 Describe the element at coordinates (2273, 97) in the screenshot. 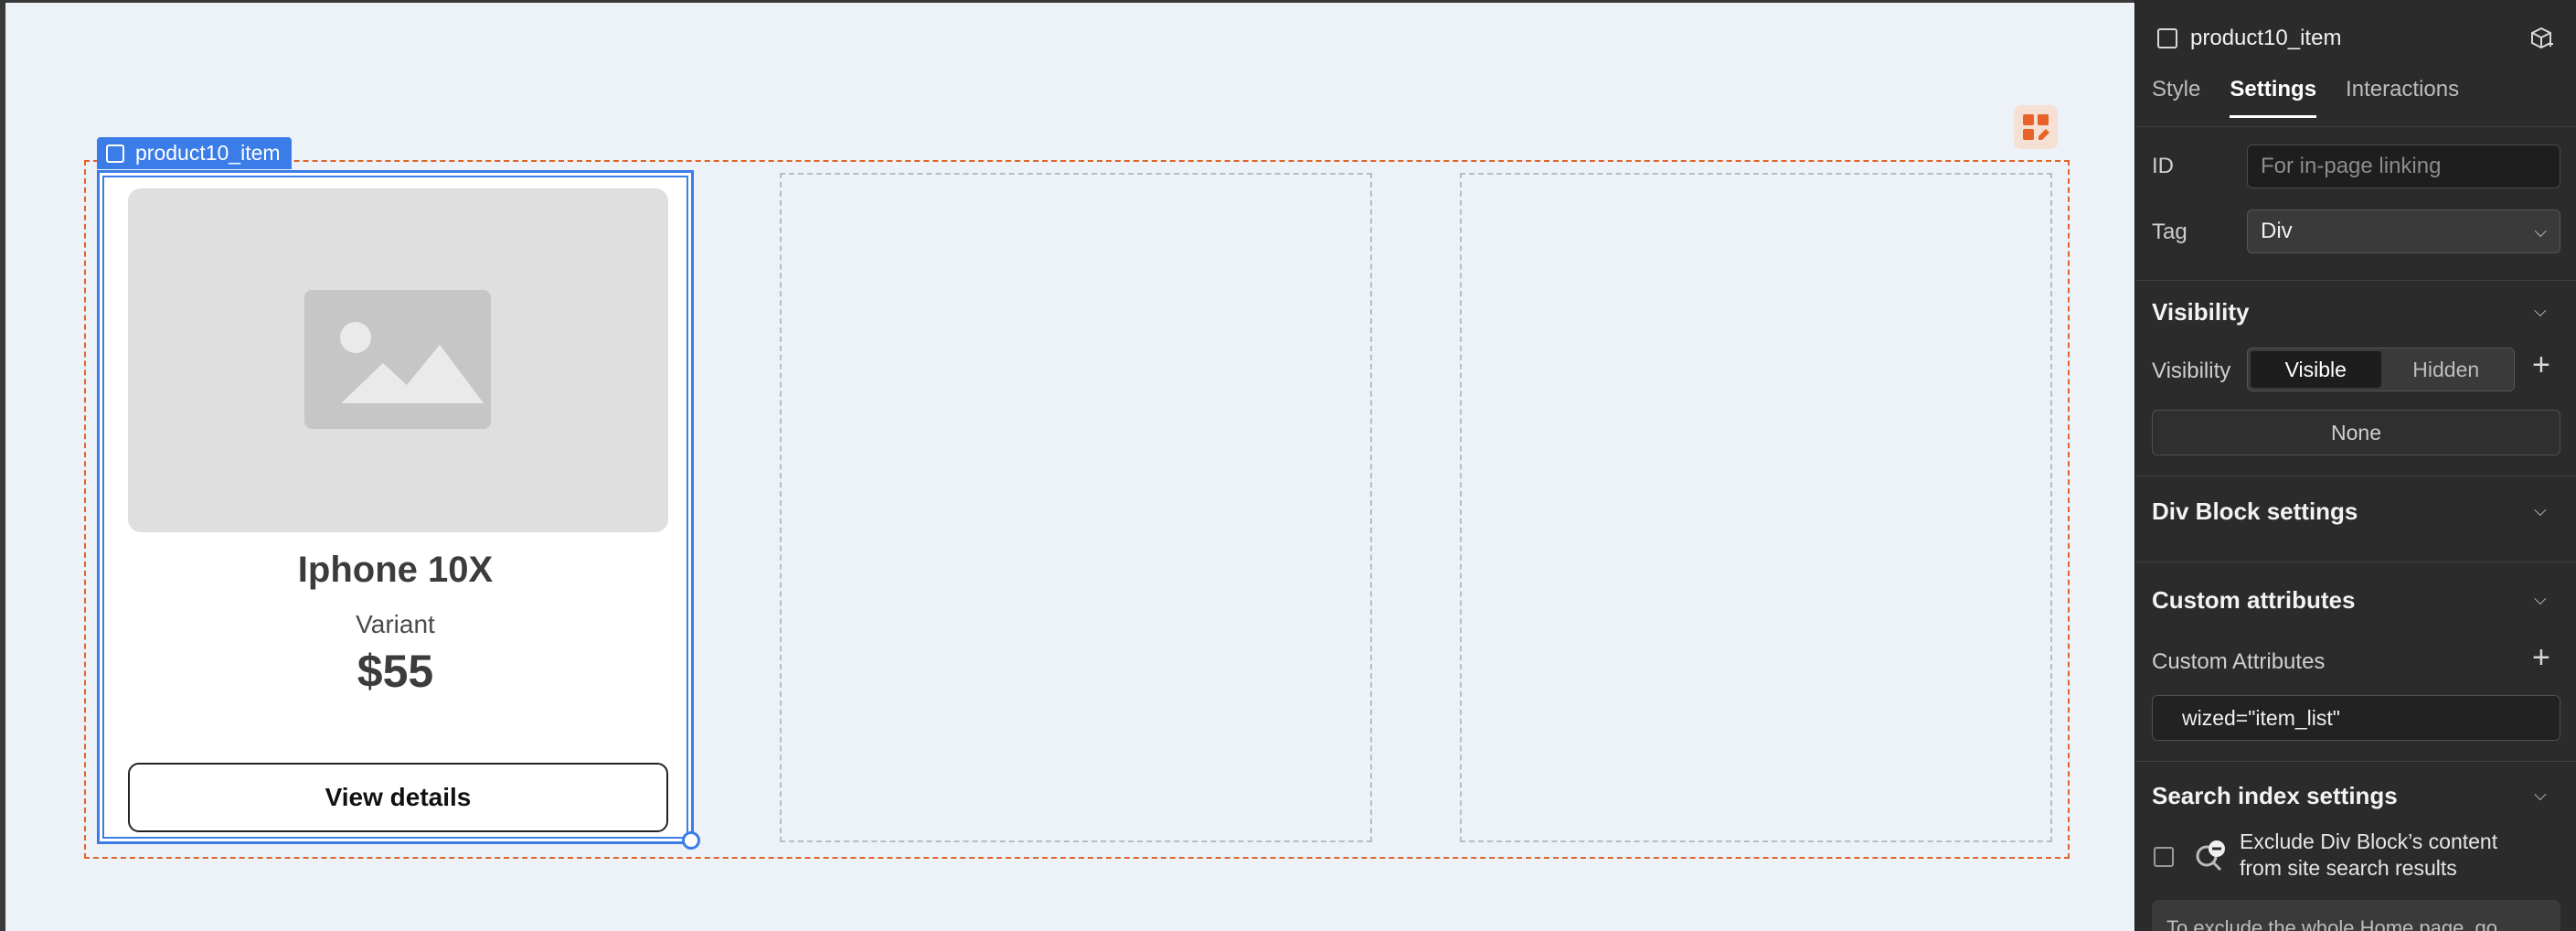

I see `tab-settings: Settings` at that location.